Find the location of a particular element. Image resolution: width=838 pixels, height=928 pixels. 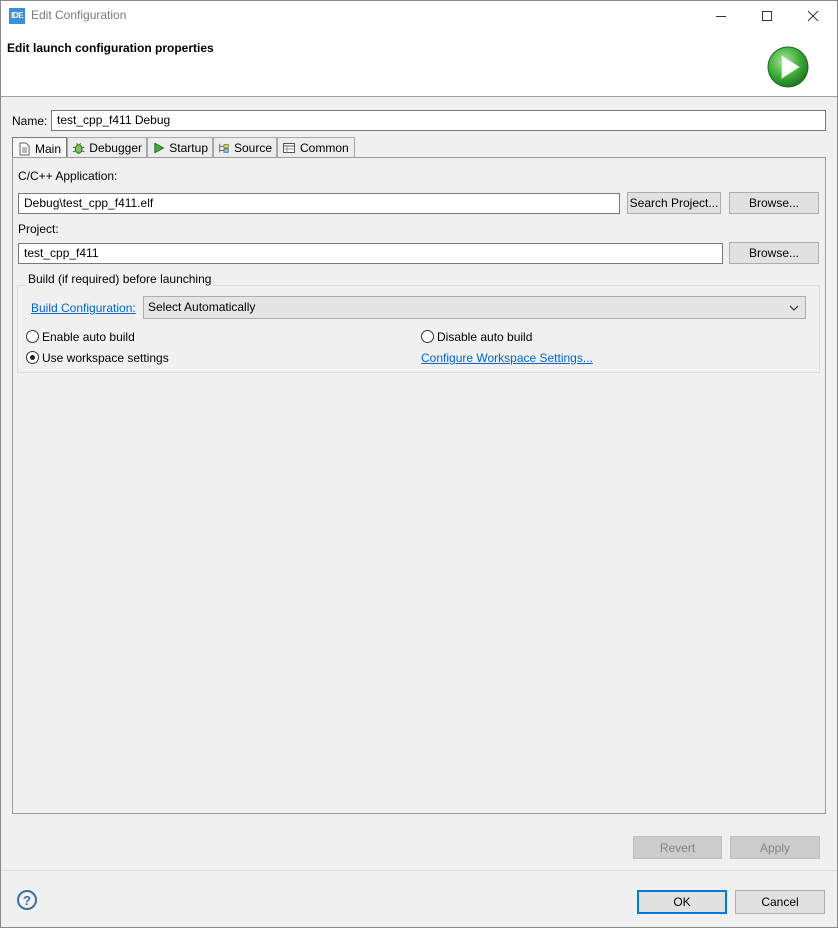

disable-auto-build-radio is located at coordinates (427, 336).